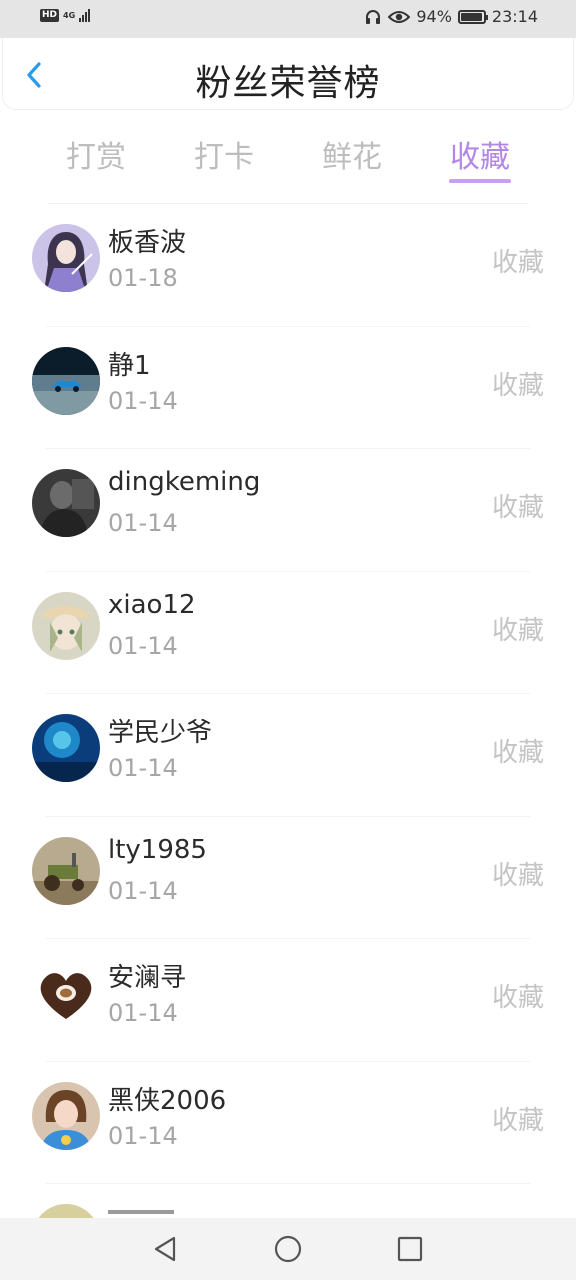 This screenshot has width=576, height=1280. What do you see at coordinates (66, 748) in the screenshot?
I see `ocean-avatar` at bounding box center [66, 748].